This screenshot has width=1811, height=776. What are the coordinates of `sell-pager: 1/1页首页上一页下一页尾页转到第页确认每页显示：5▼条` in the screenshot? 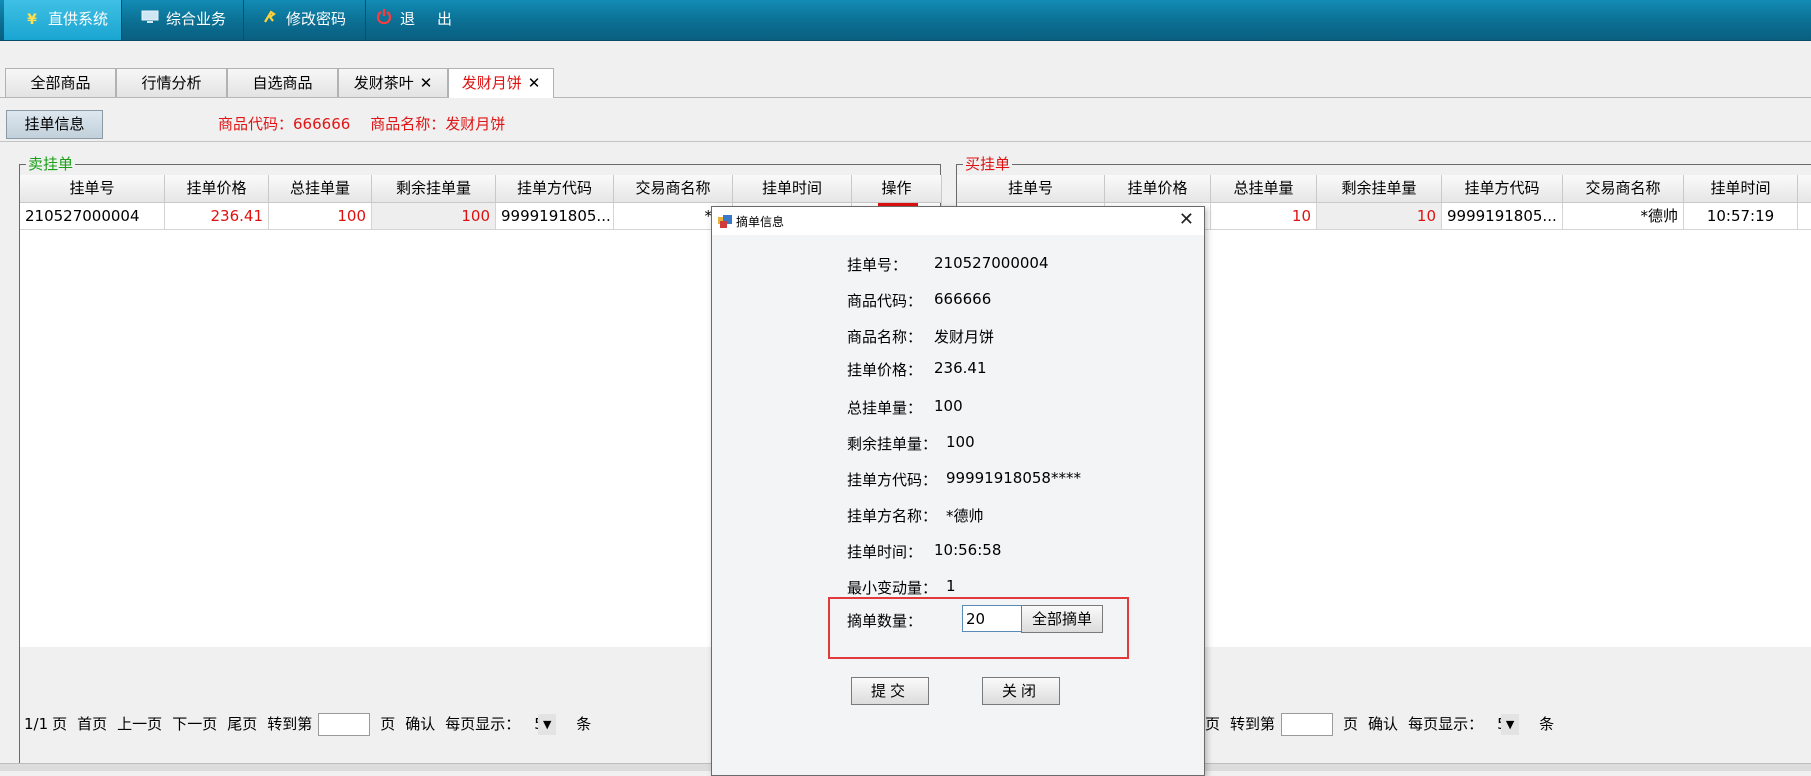 It's located at (312, 724).